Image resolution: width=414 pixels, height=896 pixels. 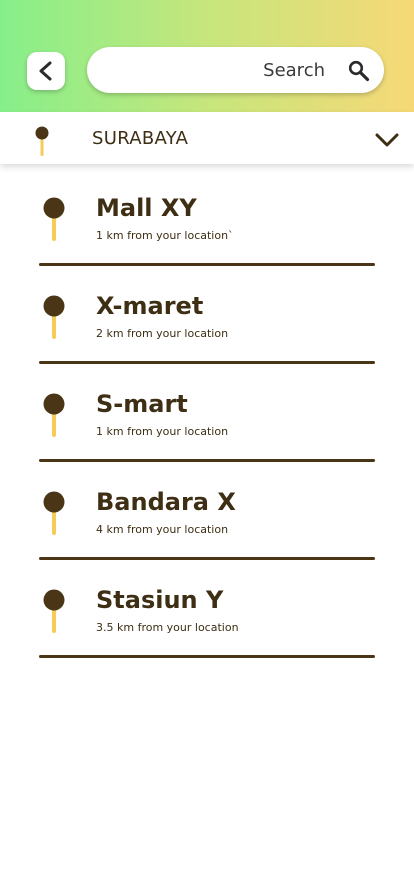 What do you see at coordinates (387, 140) in the screenshot?
I see `chevron-down-icon` at bounding box center [387, 140].